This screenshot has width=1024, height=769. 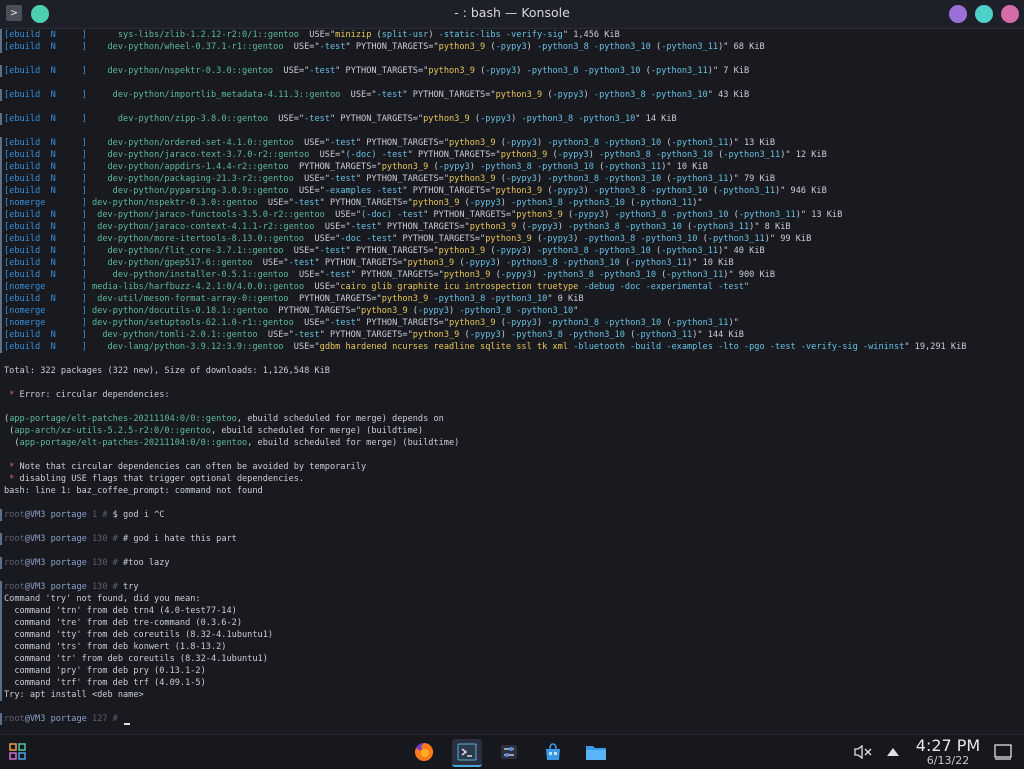 What do you see at coordinates (863, 752) in the screenshot?
I see `volume-muted-icon` at bounding box center [863, 752].